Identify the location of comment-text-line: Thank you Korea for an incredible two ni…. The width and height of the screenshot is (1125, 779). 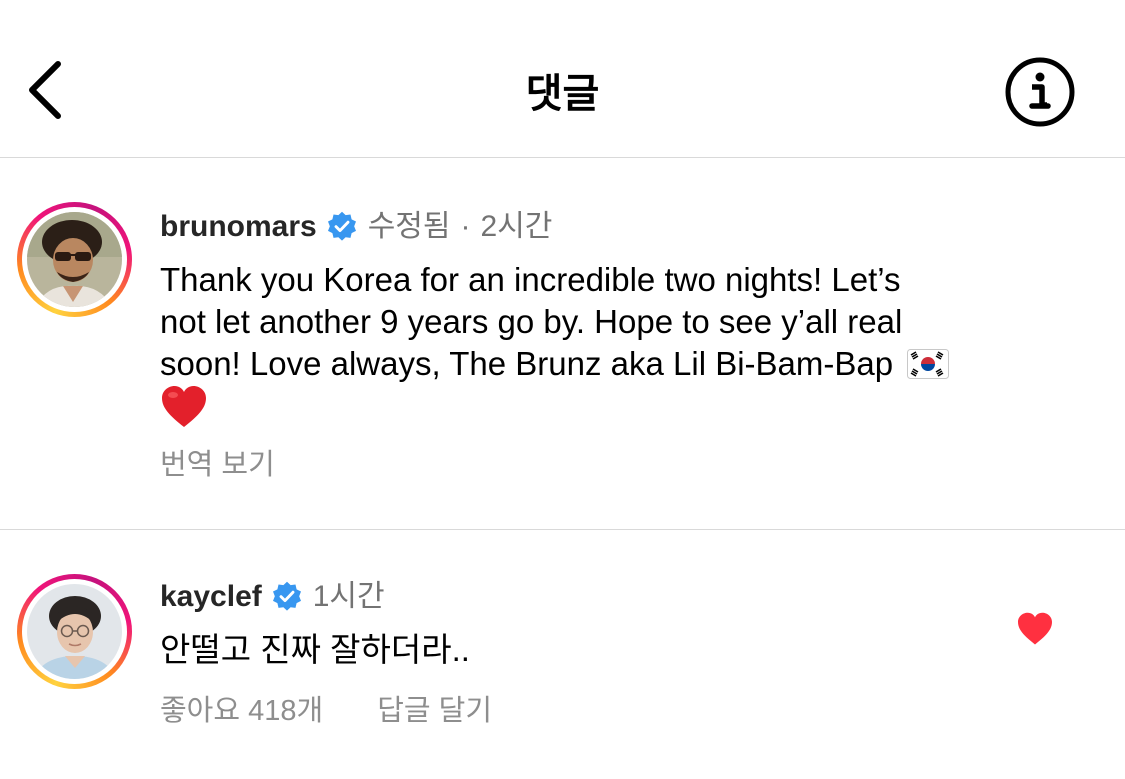
(530, 279).